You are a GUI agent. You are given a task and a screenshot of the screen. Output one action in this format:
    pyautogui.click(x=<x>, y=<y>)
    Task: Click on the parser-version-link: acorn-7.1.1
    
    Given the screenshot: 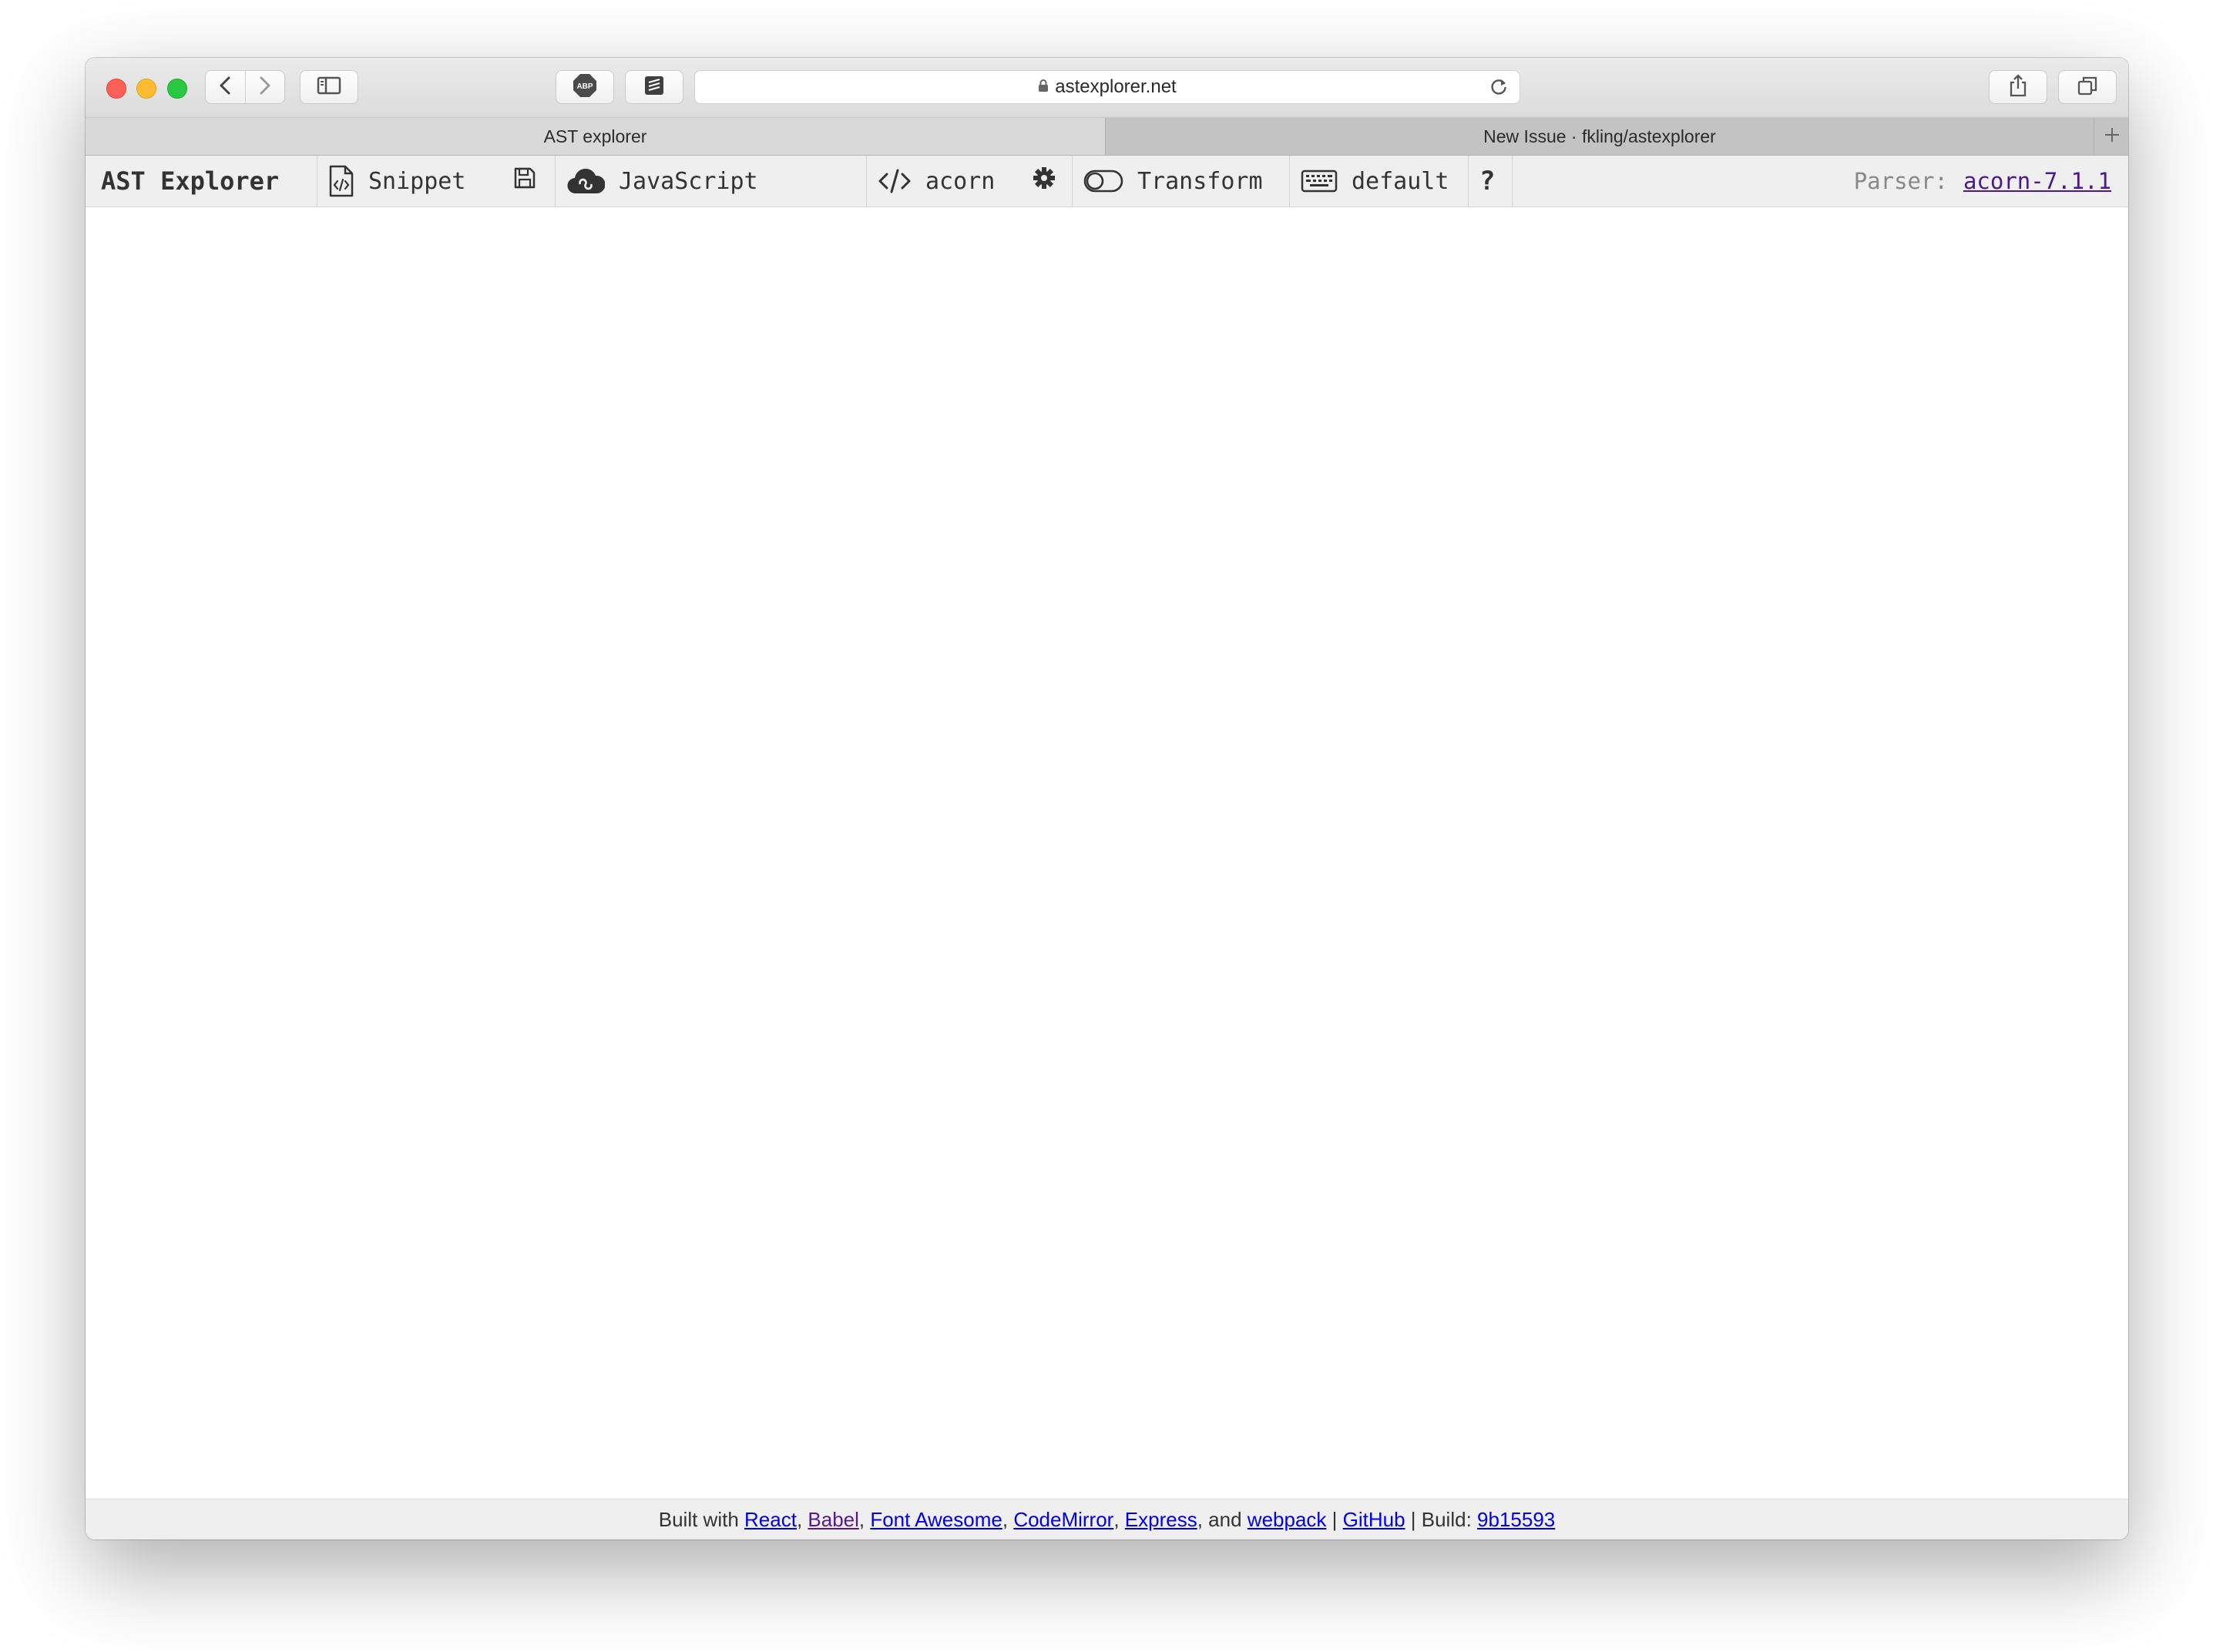 What is the action you would take?
    pyautogui.click(x=2037, y=181)
    